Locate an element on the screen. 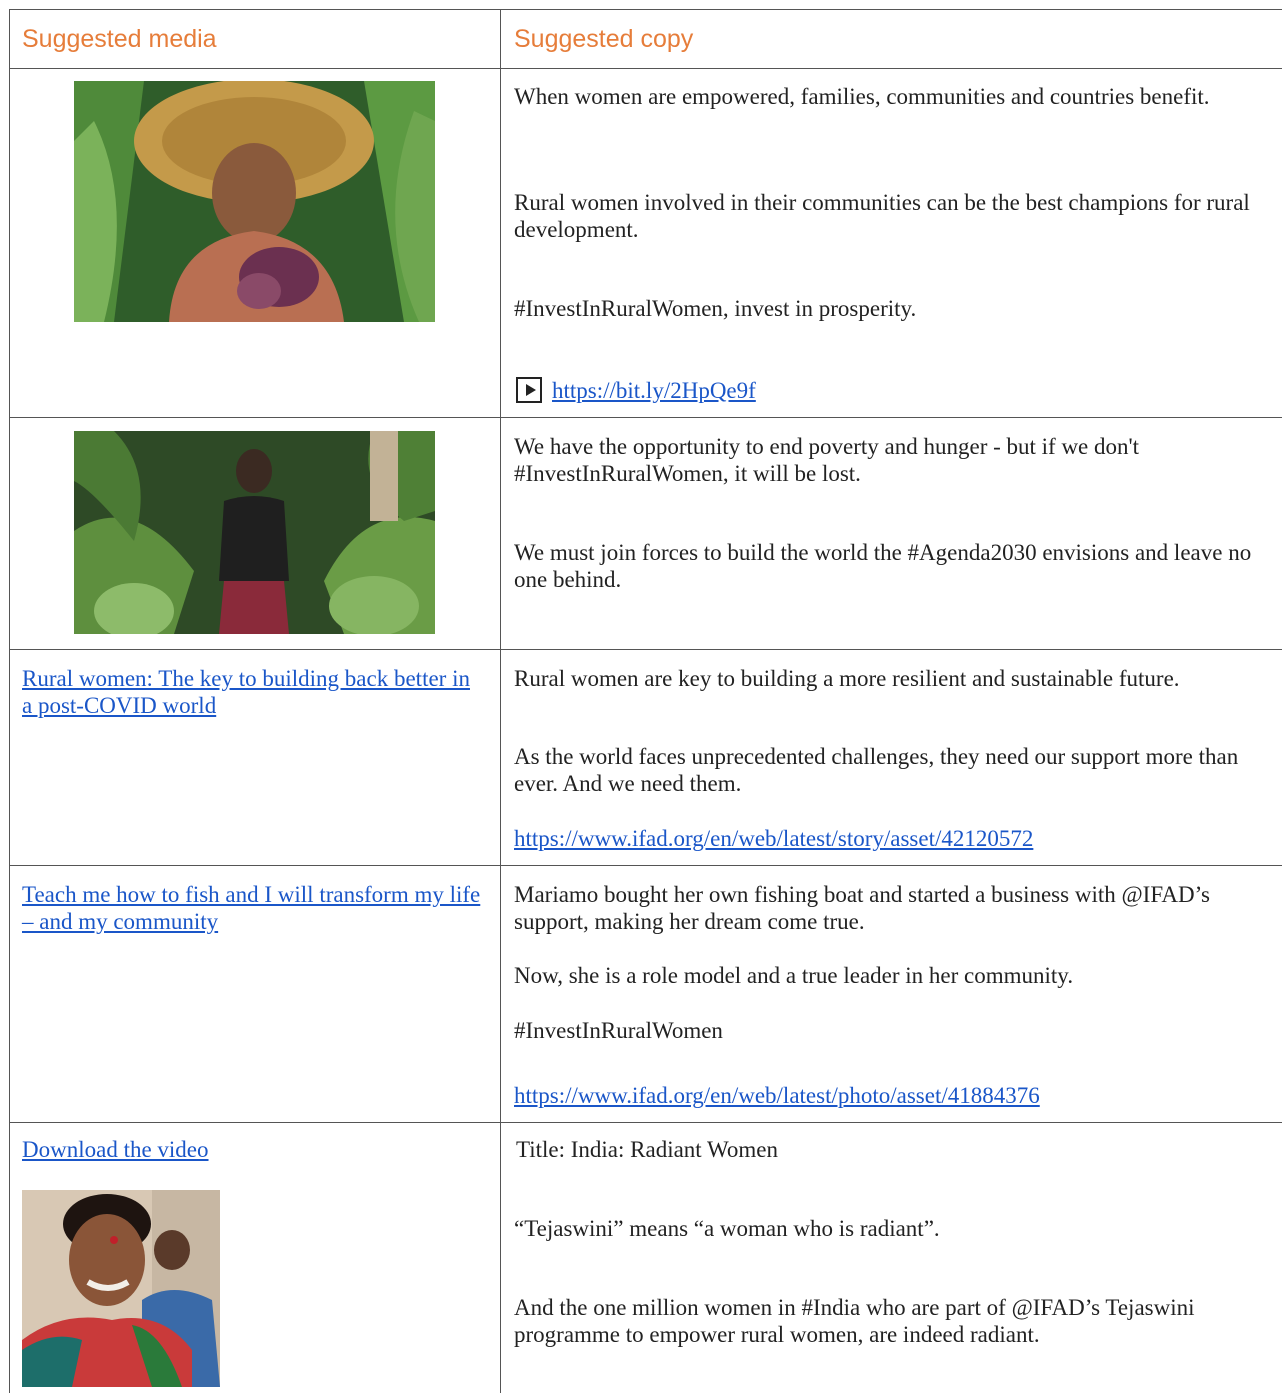 The width and height of the screenshot is (1282, 1393). video-play-icon is located at coordinates (529, 390).